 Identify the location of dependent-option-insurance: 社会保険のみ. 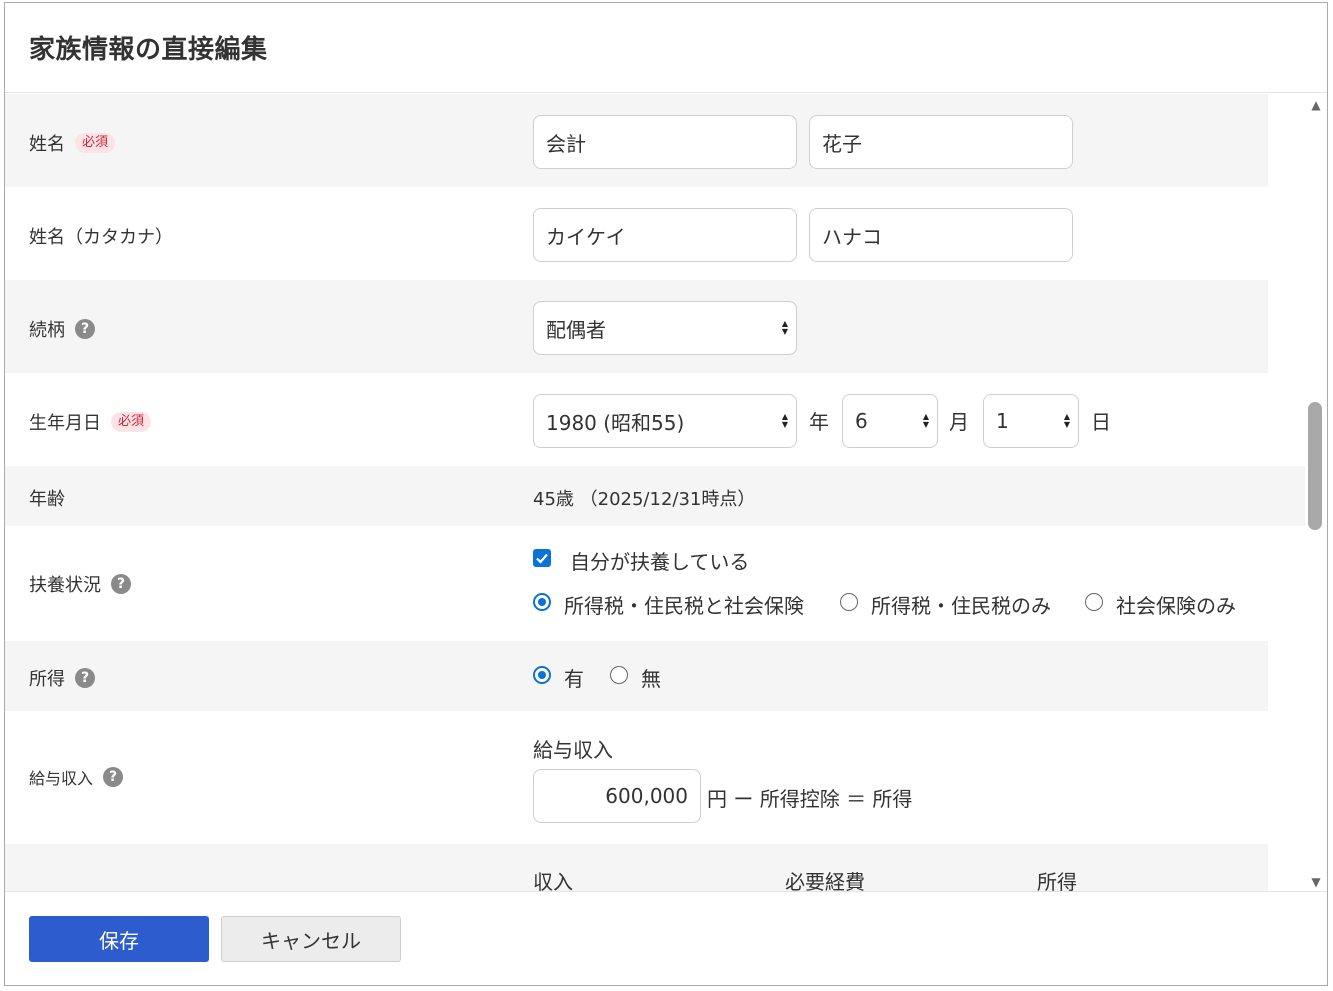
(1176, 604).